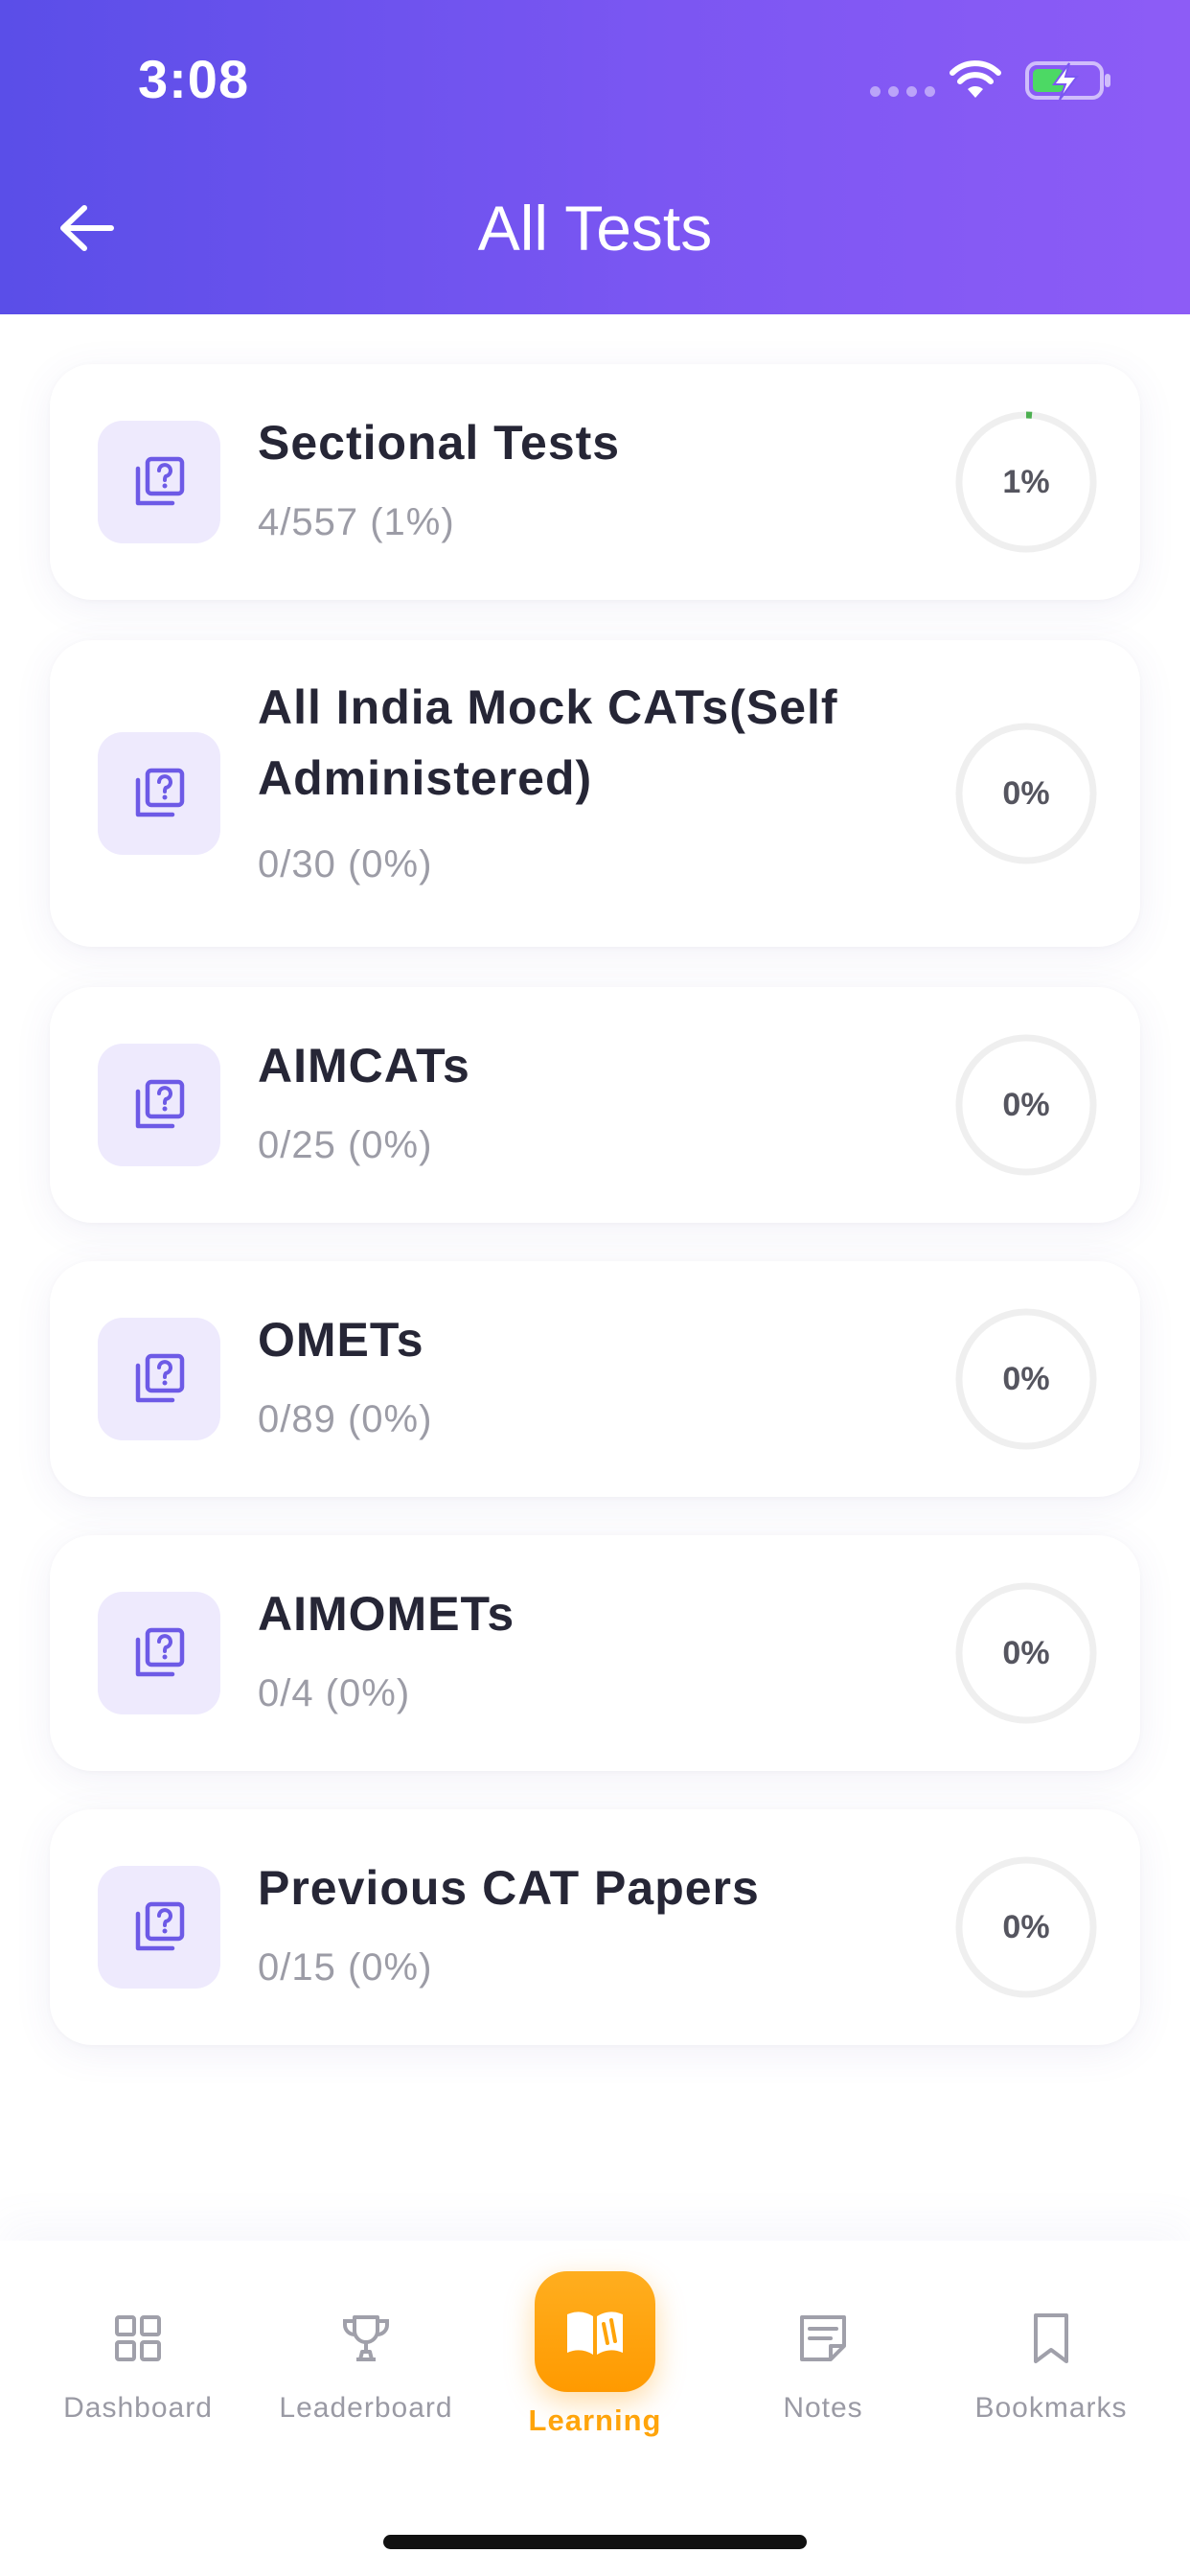 This screenshot has width=1190, height=2576. What do you see at coordinates (595, 157) in the screenshot?
I see `app-header: 3:08 All Tests` at bounding box center [595, 157].